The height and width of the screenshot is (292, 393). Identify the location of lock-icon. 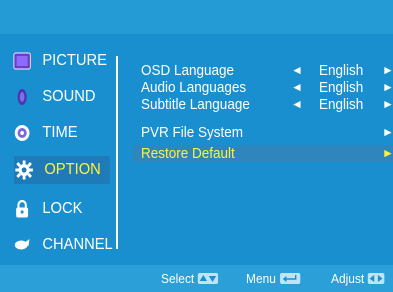
(22, 209).